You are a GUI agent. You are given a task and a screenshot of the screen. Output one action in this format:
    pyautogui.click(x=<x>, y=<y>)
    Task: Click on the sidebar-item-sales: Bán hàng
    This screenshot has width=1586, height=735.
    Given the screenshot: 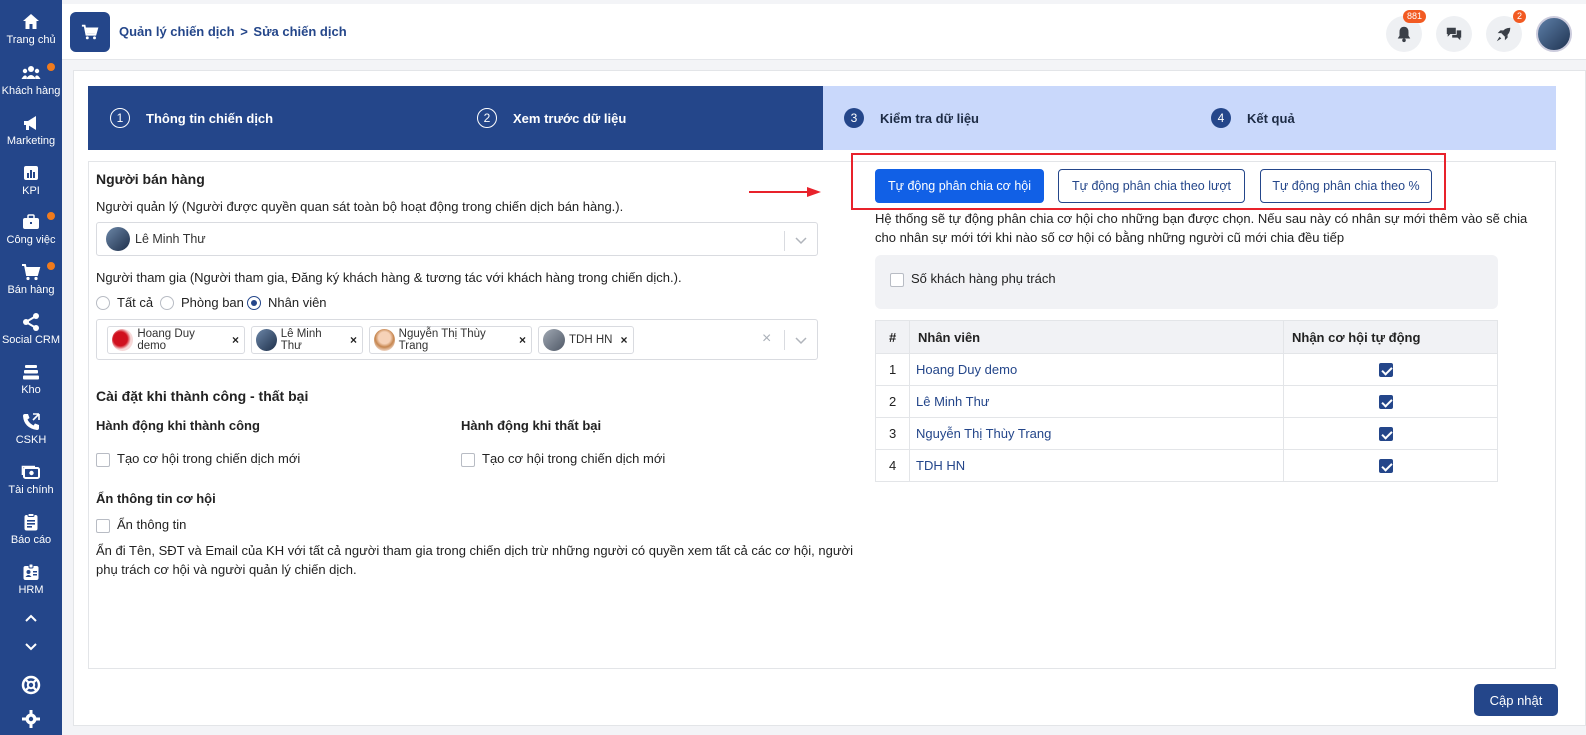 What is the action you would take?
    pyautogui.click(x=31, y=279)
    